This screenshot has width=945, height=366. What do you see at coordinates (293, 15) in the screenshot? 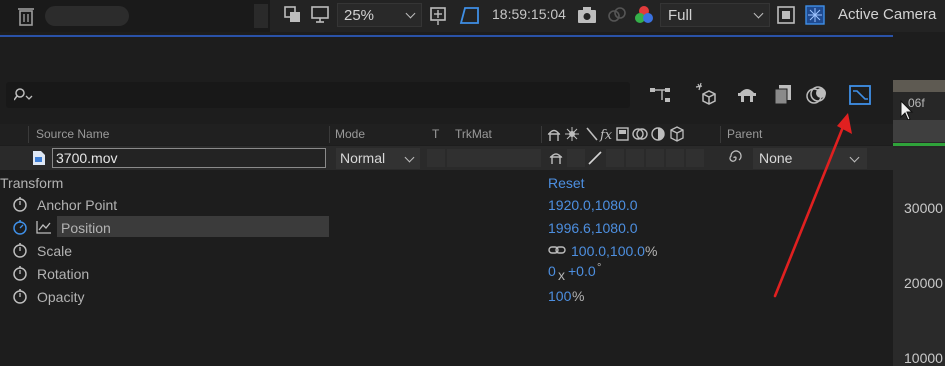
I see `snapshot-layers-icon` at bounding box center [293, 15].